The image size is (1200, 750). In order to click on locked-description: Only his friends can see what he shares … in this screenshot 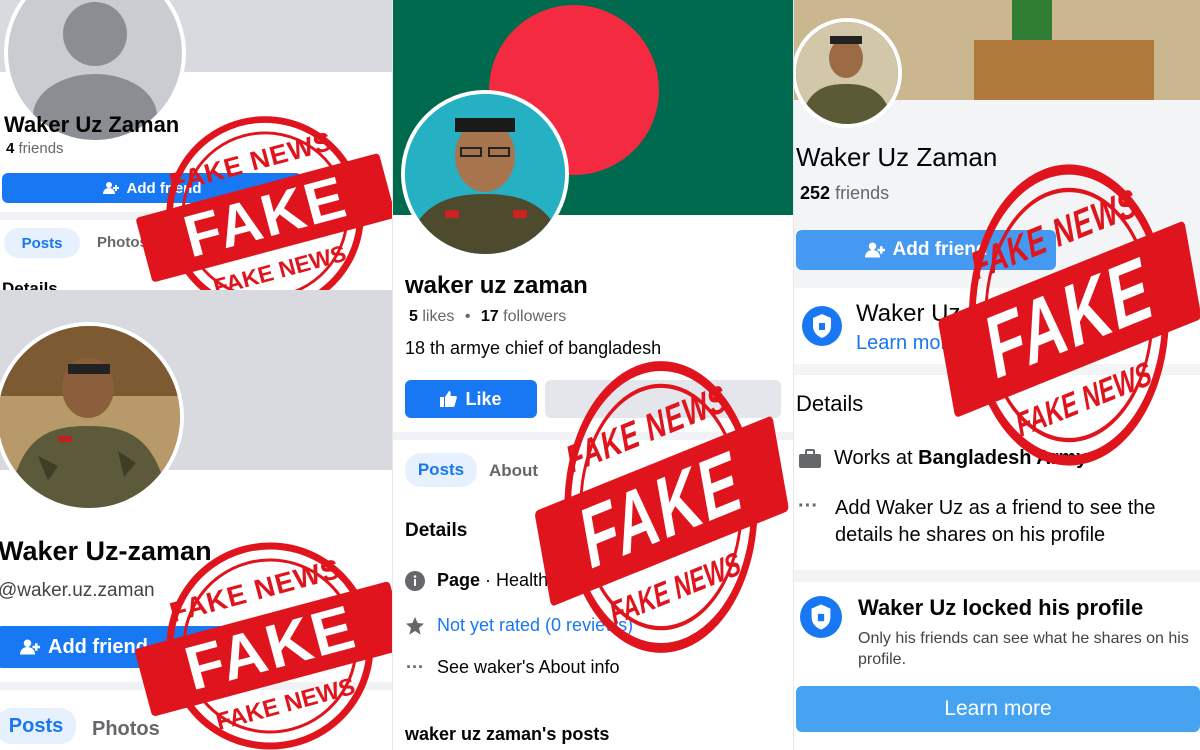, I will do `click(1023, 649)`.